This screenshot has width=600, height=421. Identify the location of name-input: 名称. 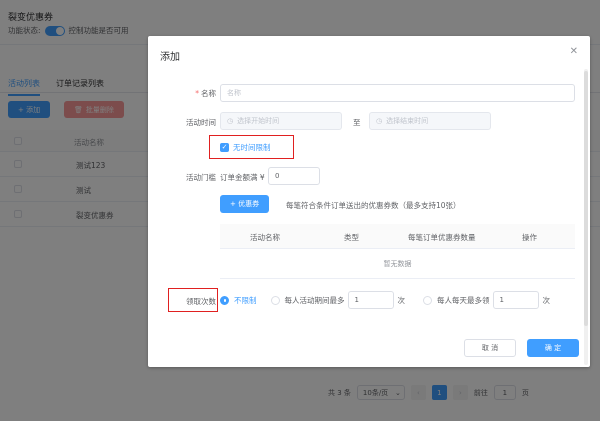
(397, 93).